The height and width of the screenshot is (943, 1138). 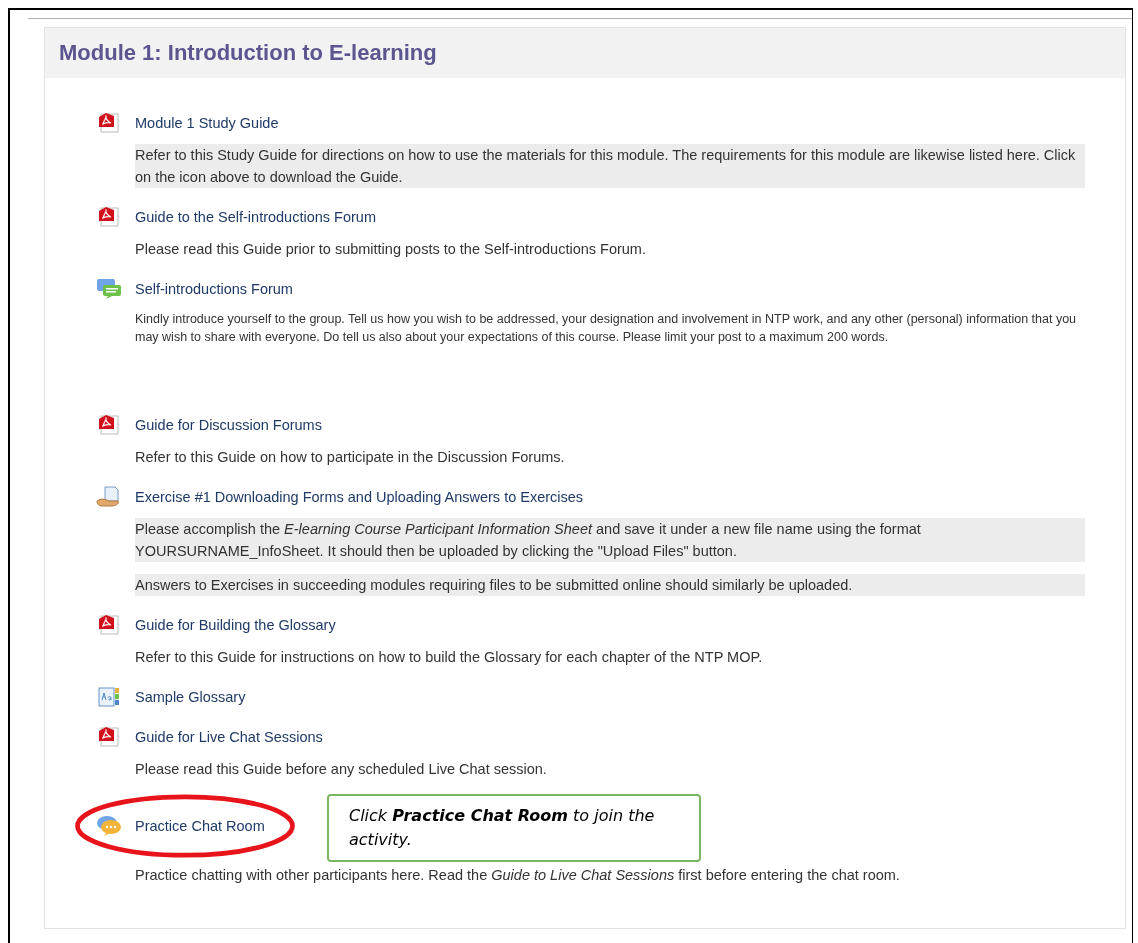 I want to click on activity-description: Refer to this Guide for instructions on how to build the Glossary for each chapter of the NTP MOP., so click(x=449, y=657).